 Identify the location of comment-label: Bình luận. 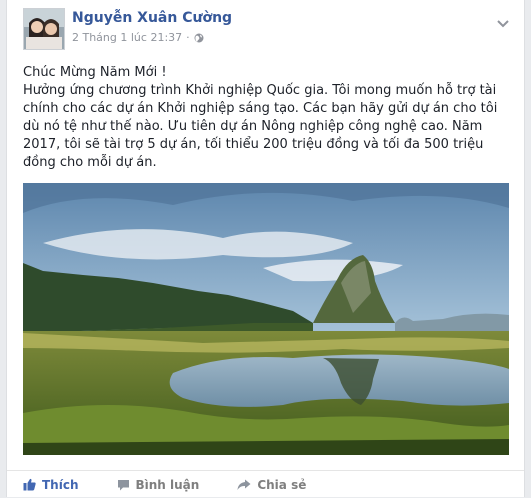
(167, 484).